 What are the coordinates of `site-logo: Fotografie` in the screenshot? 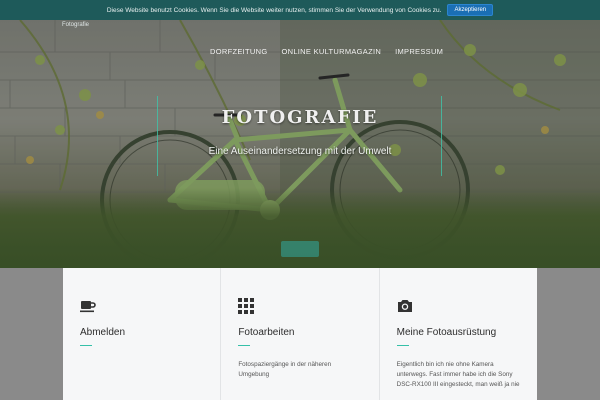 It's located at (75, 25).